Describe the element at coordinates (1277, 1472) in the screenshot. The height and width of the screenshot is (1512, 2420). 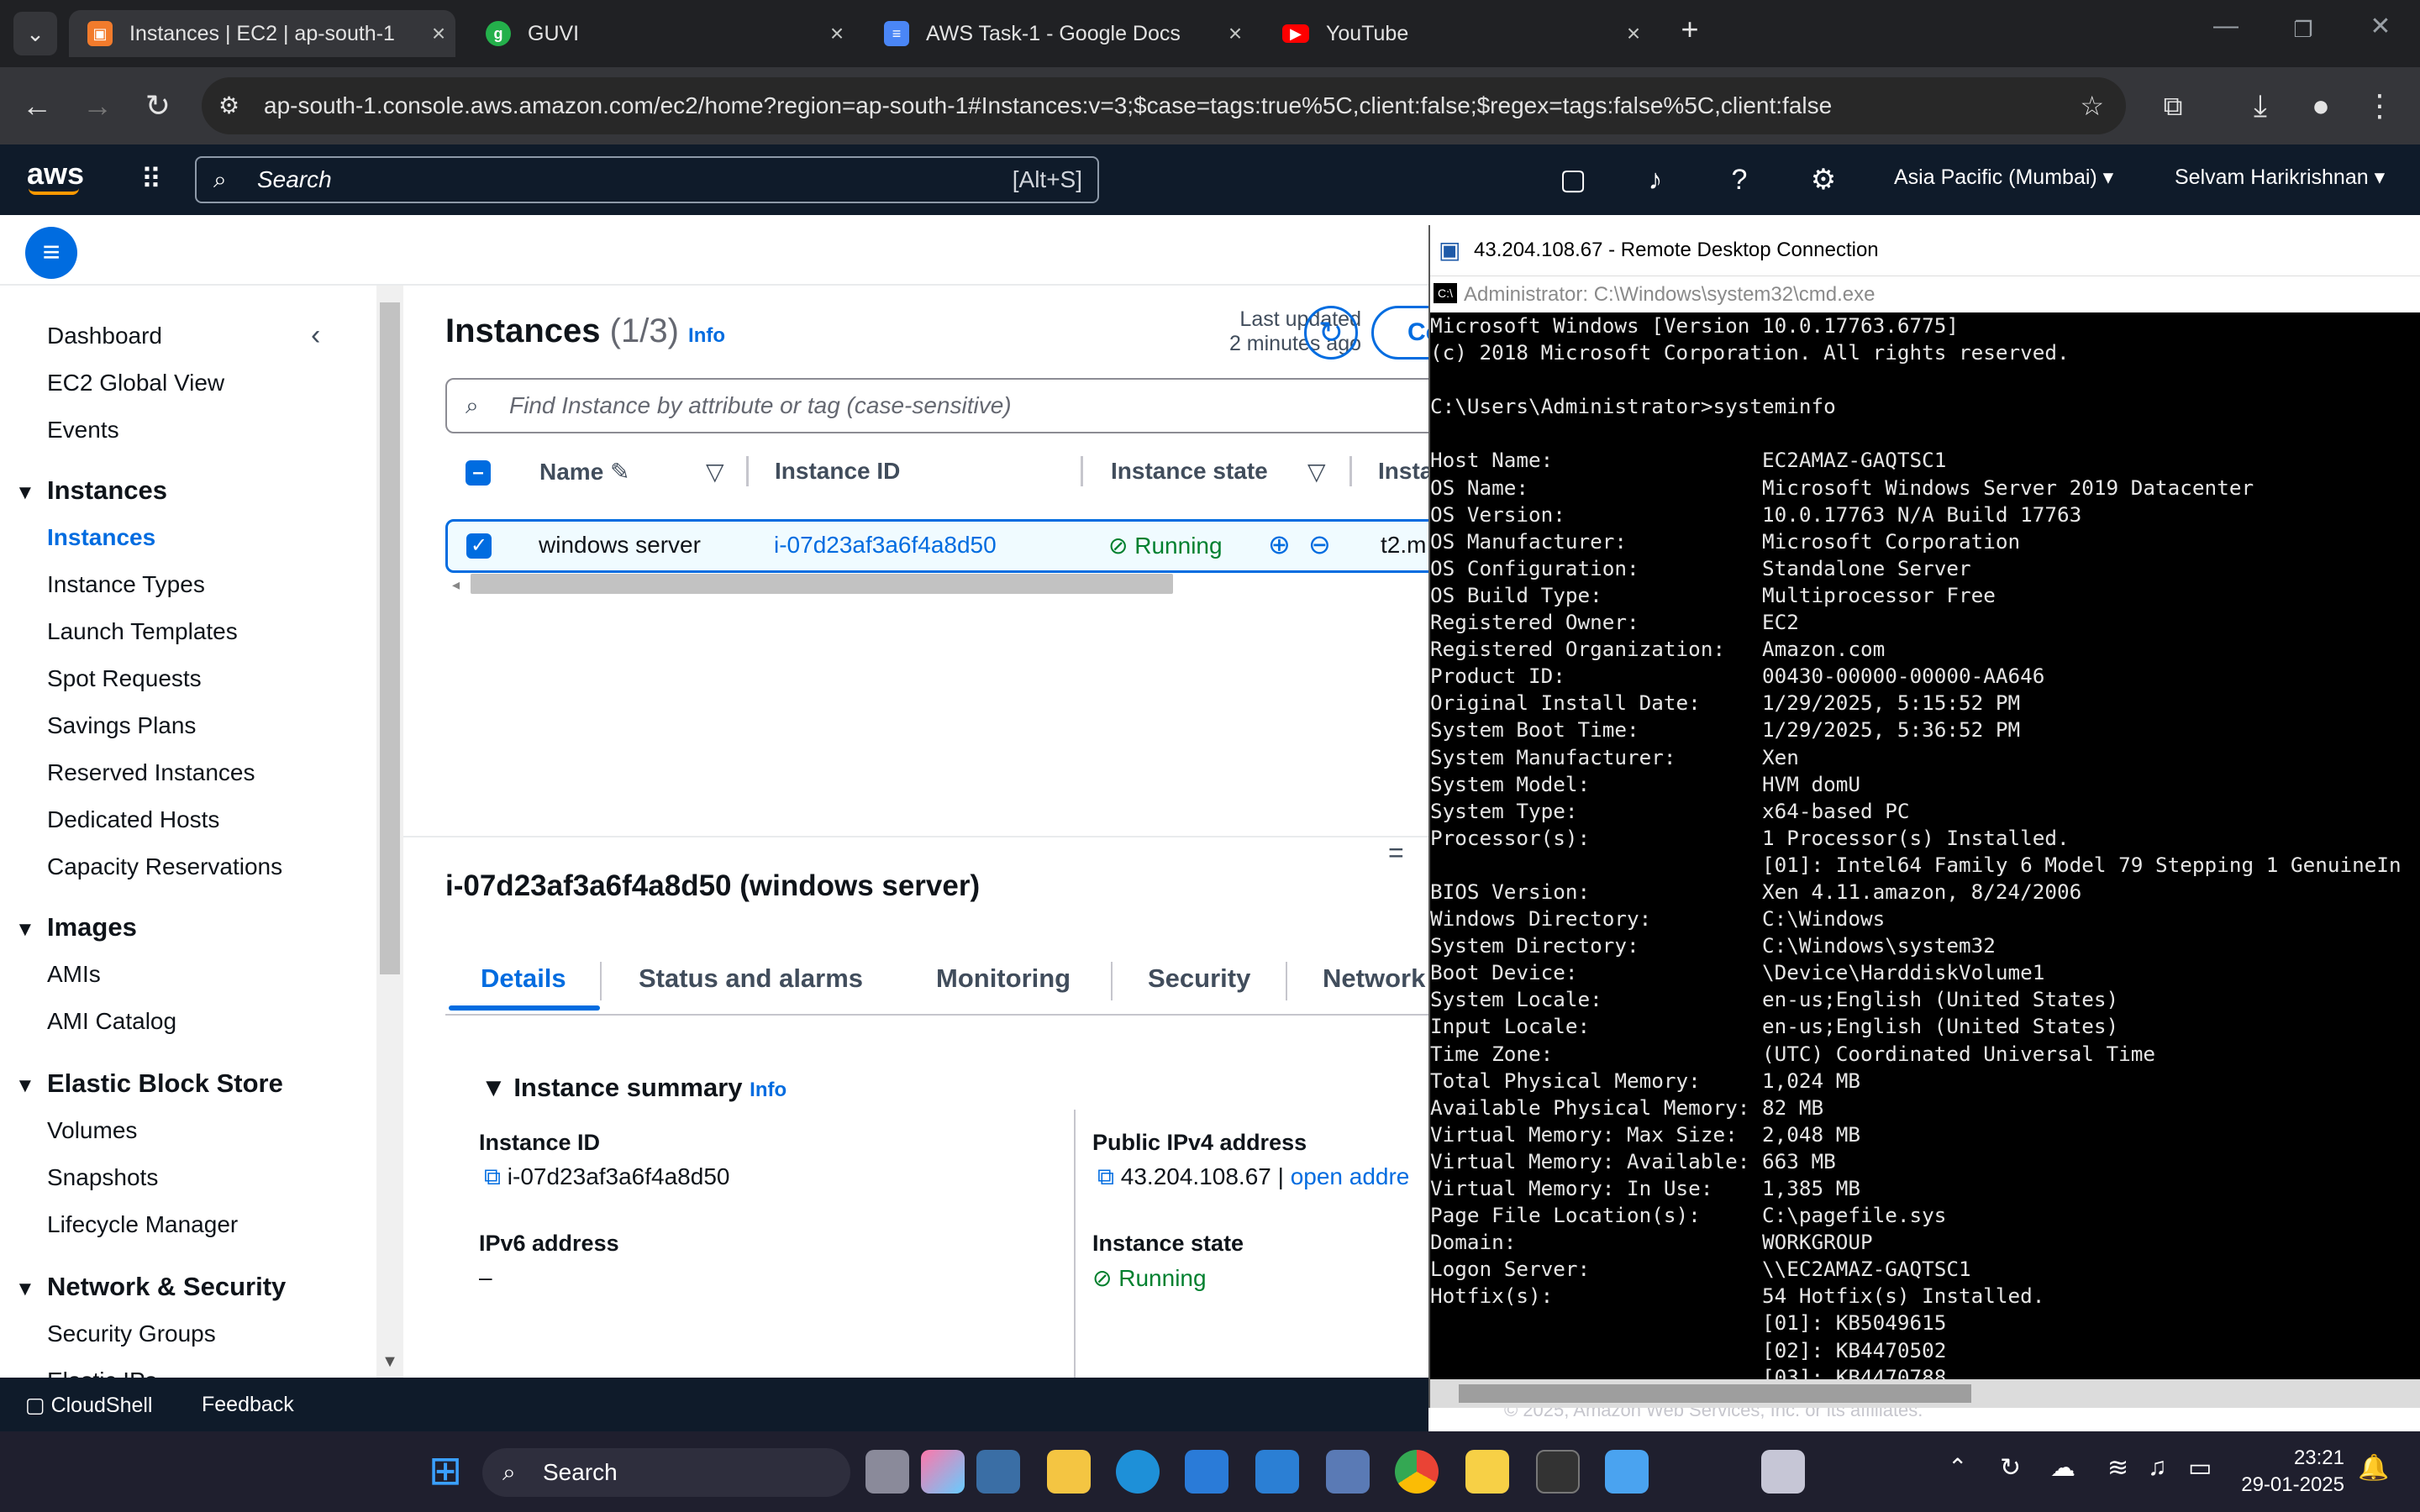
I see `vscode-icon` at that location.